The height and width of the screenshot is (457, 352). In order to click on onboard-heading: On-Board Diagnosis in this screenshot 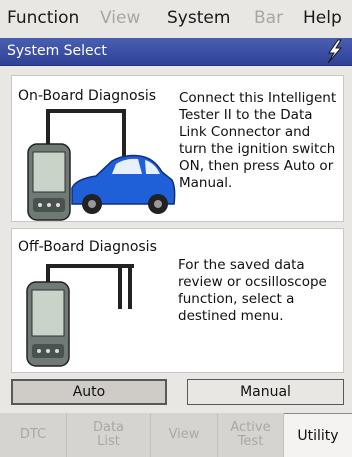, I will do `click(87, 96)`.